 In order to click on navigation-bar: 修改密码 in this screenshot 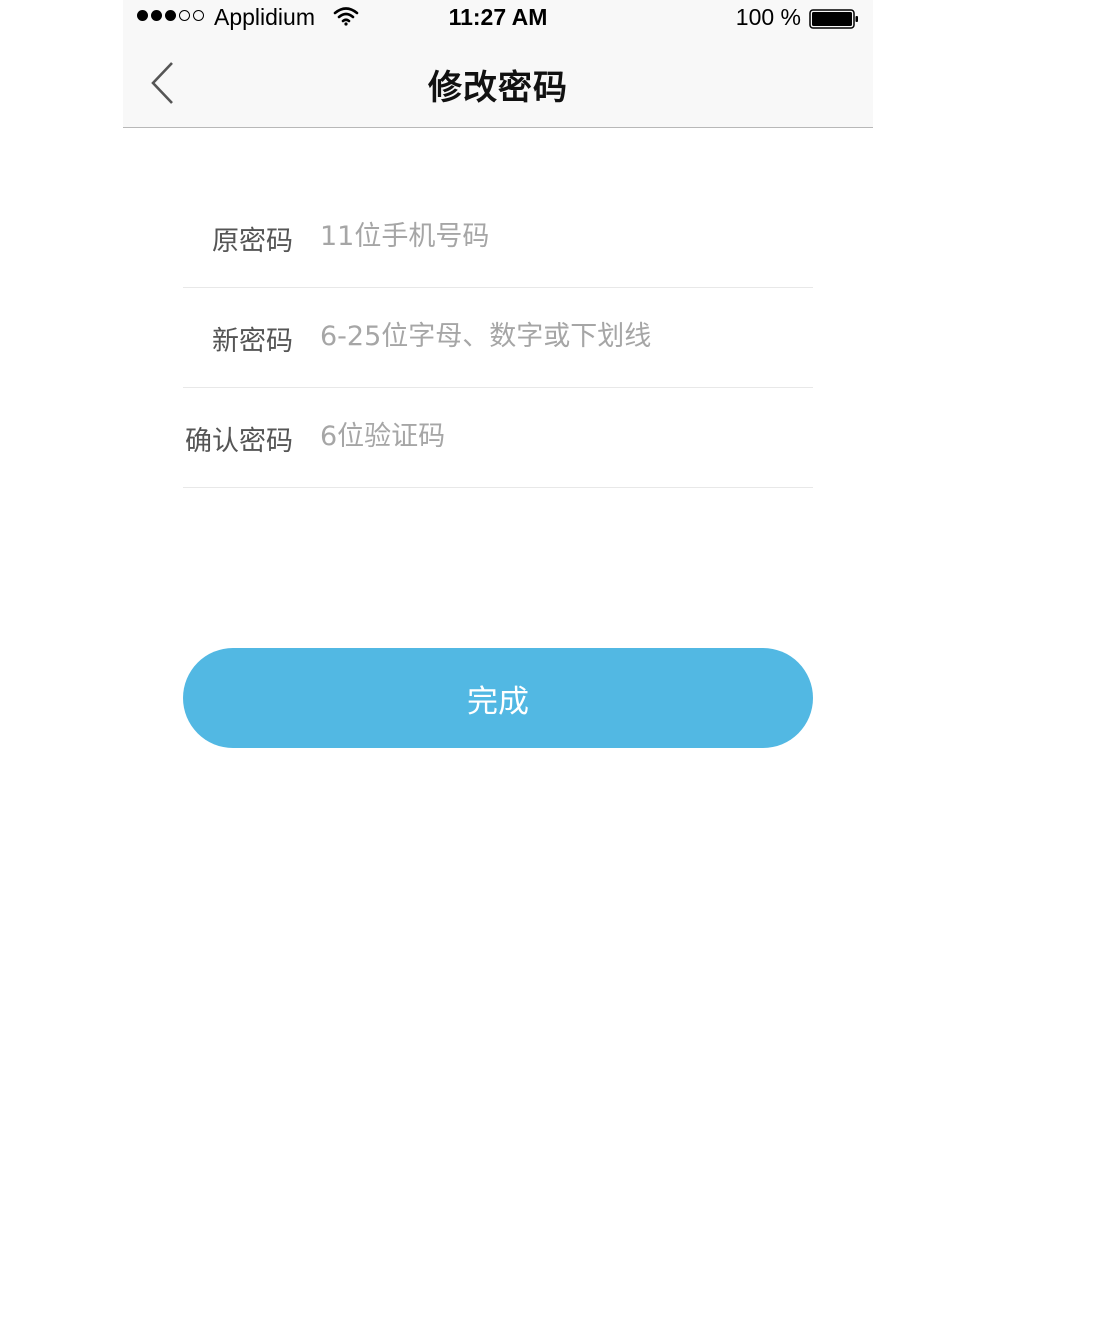, I will do `click(498, 83)`.